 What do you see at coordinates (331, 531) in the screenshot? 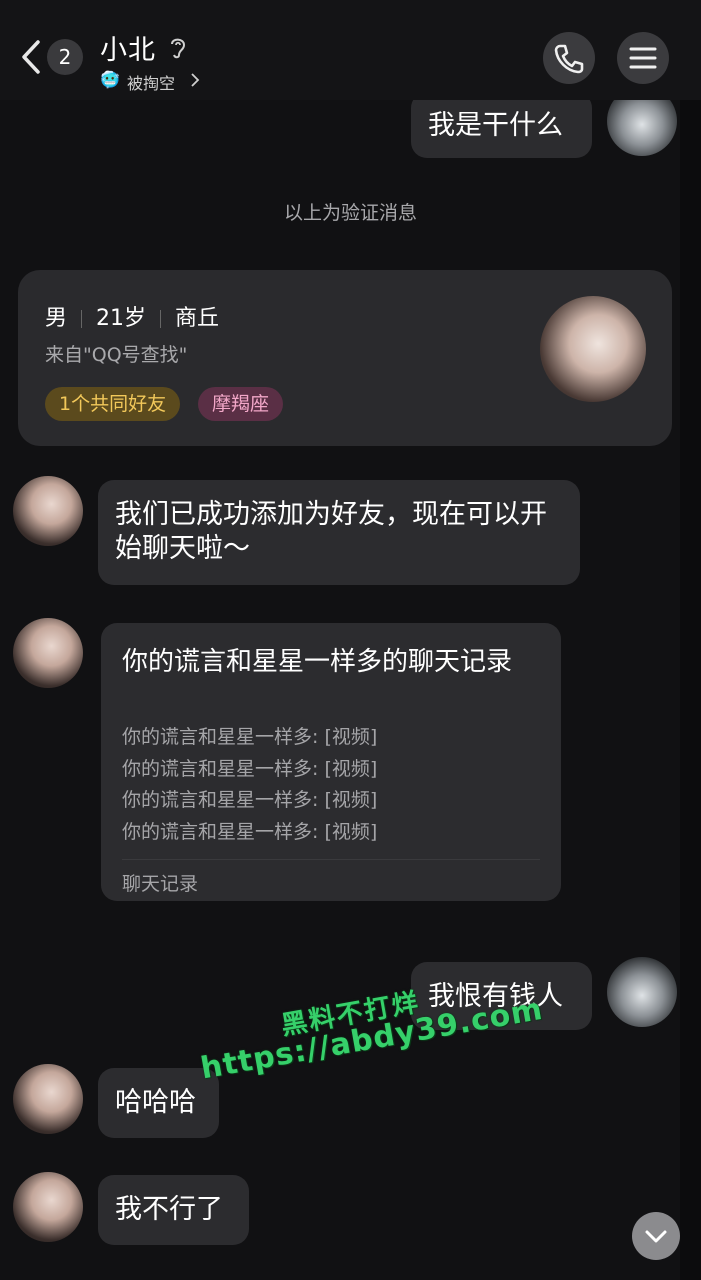
I see `message-text: 我们已成功添加为好友，现在可以开始聊天啦～` at bounding box center [331, 531].